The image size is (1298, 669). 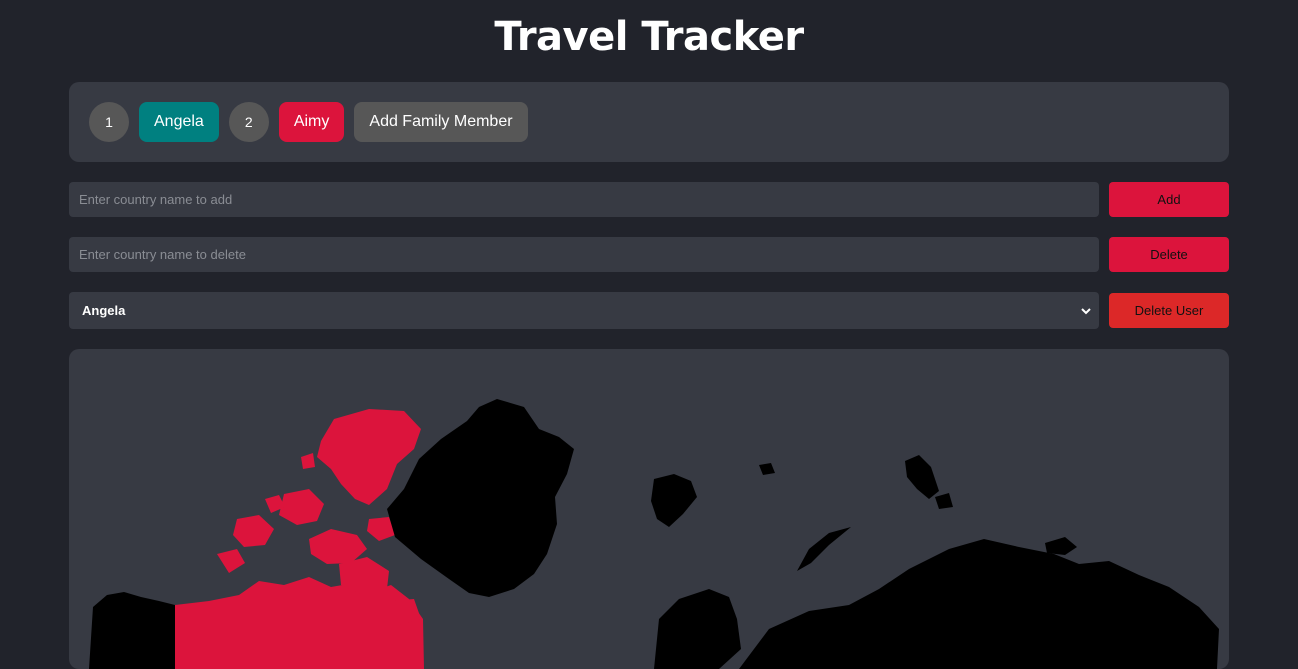 What do you see at coordinates (944, 501) in the screenshot?
I see `map-region-island-b` at bounding box center [944, 501].